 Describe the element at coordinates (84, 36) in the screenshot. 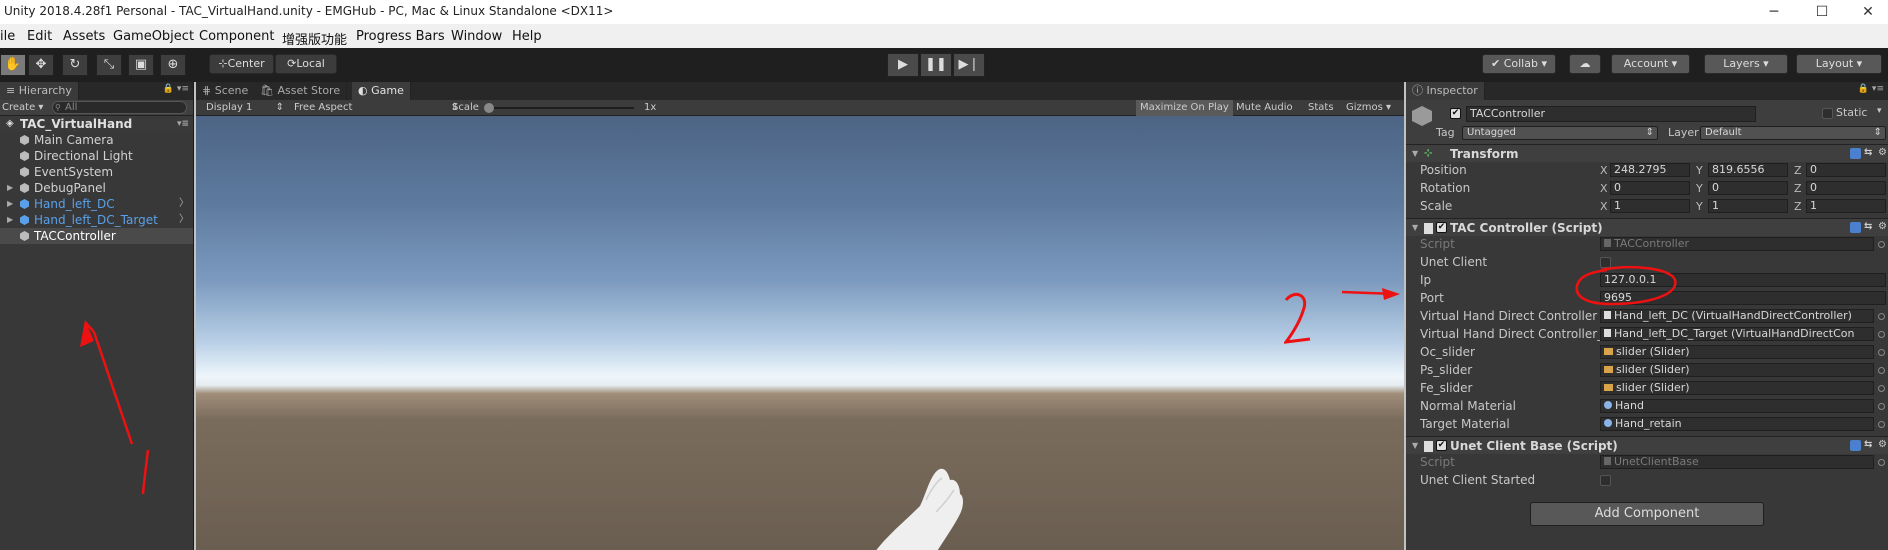

I see `menu-assets: Assets` at that location.